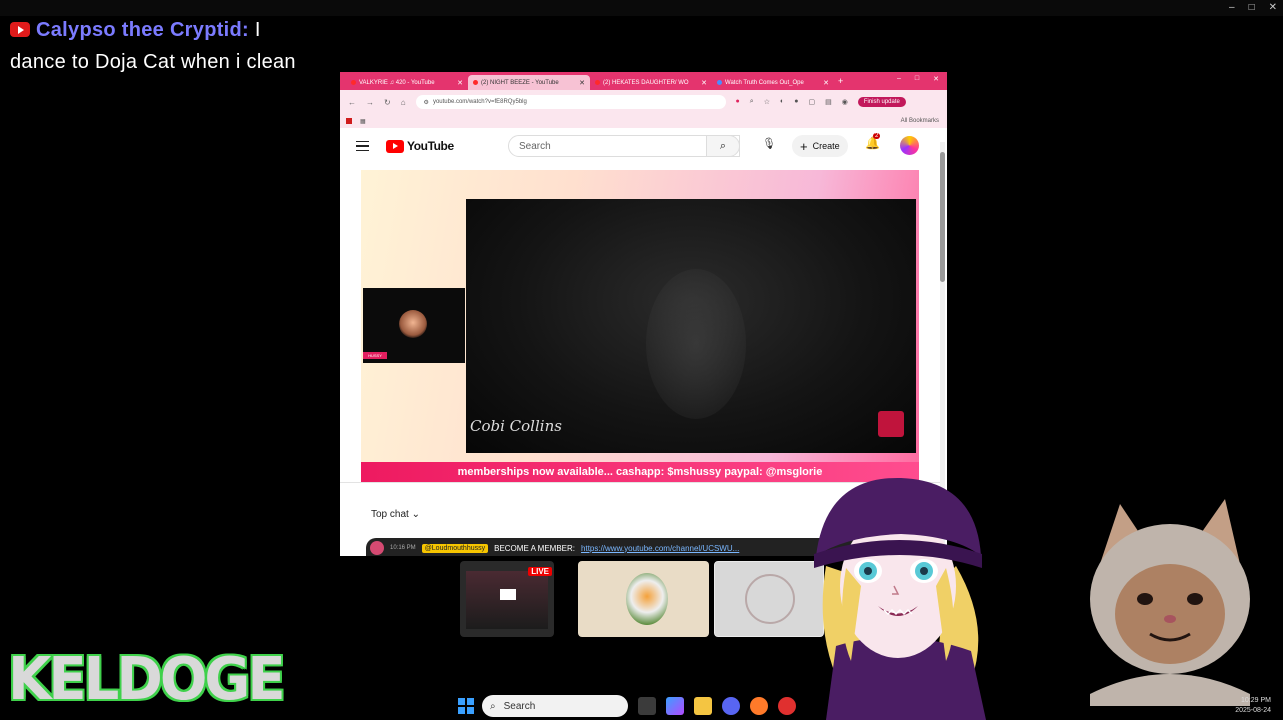  I want to click on tab-night-beeze: (2) NIGHT BEEZE - YouTube ✕, so click(529, 82).